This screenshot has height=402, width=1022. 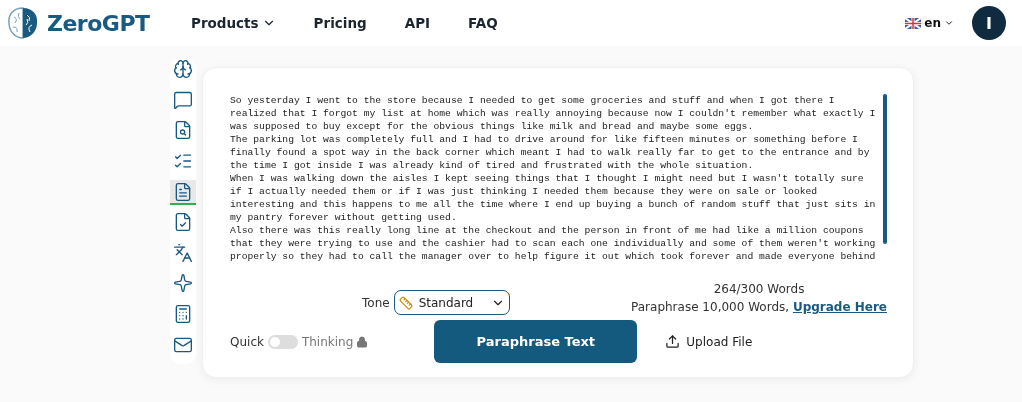 I want to click on chevron-down-icon, so click(x=949, y=23).